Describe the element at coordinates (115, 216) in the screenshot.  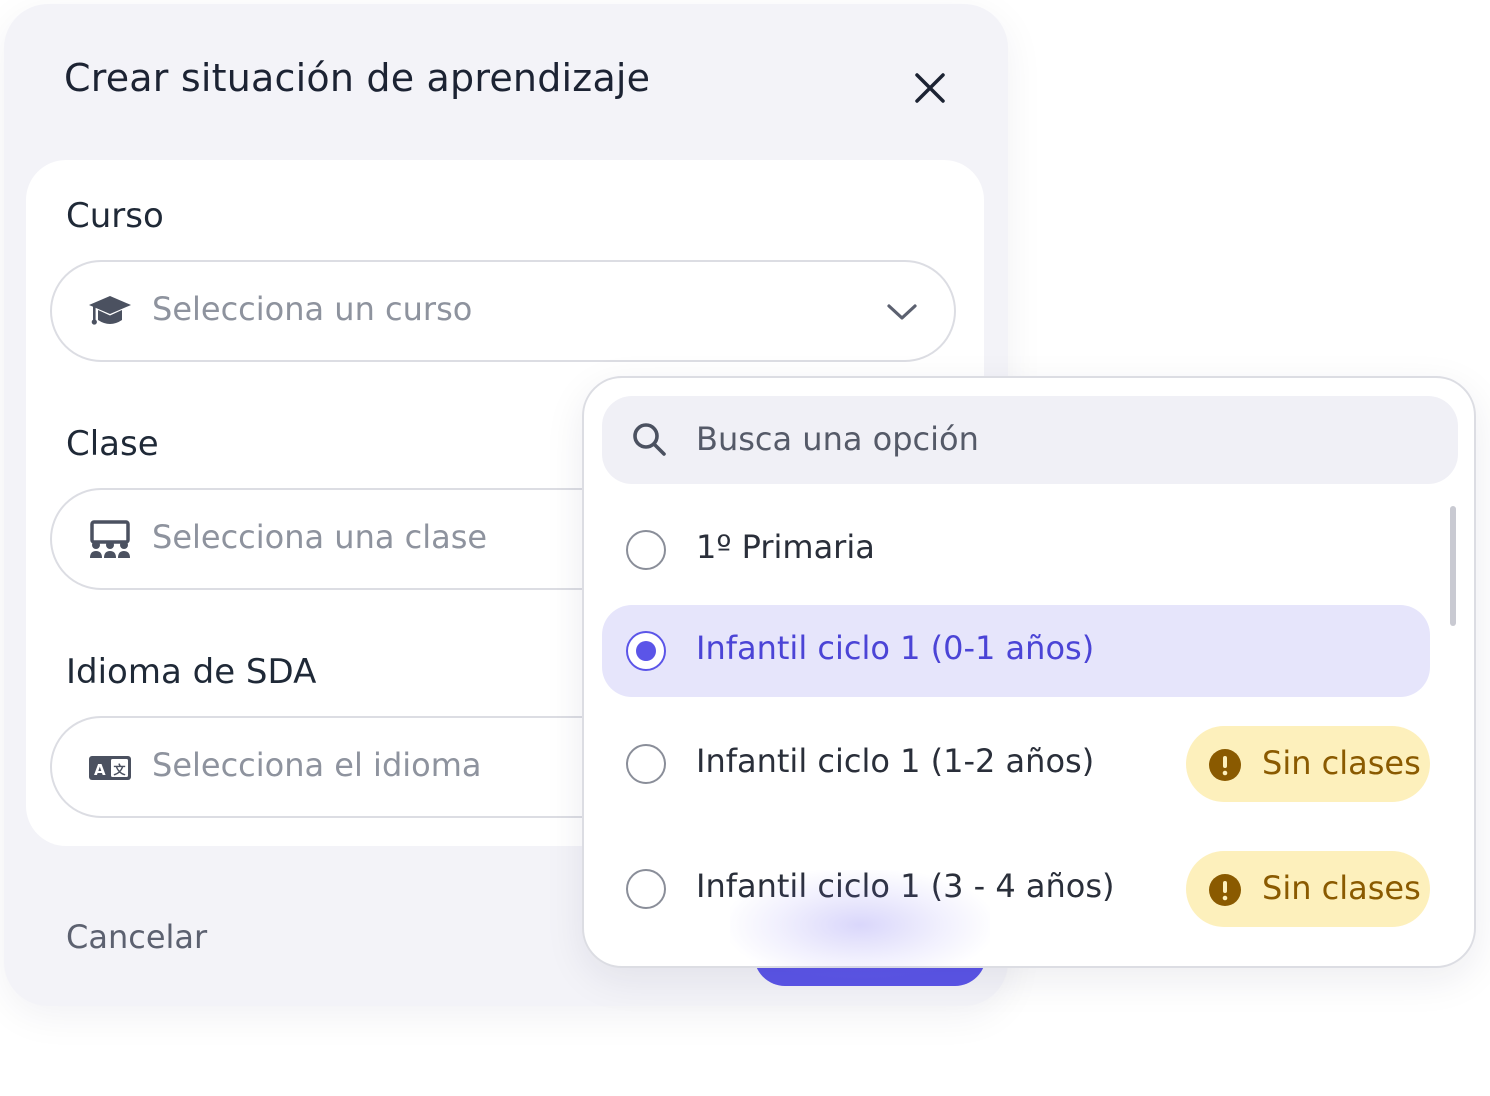
I see `curso-label: Curso` at that location.